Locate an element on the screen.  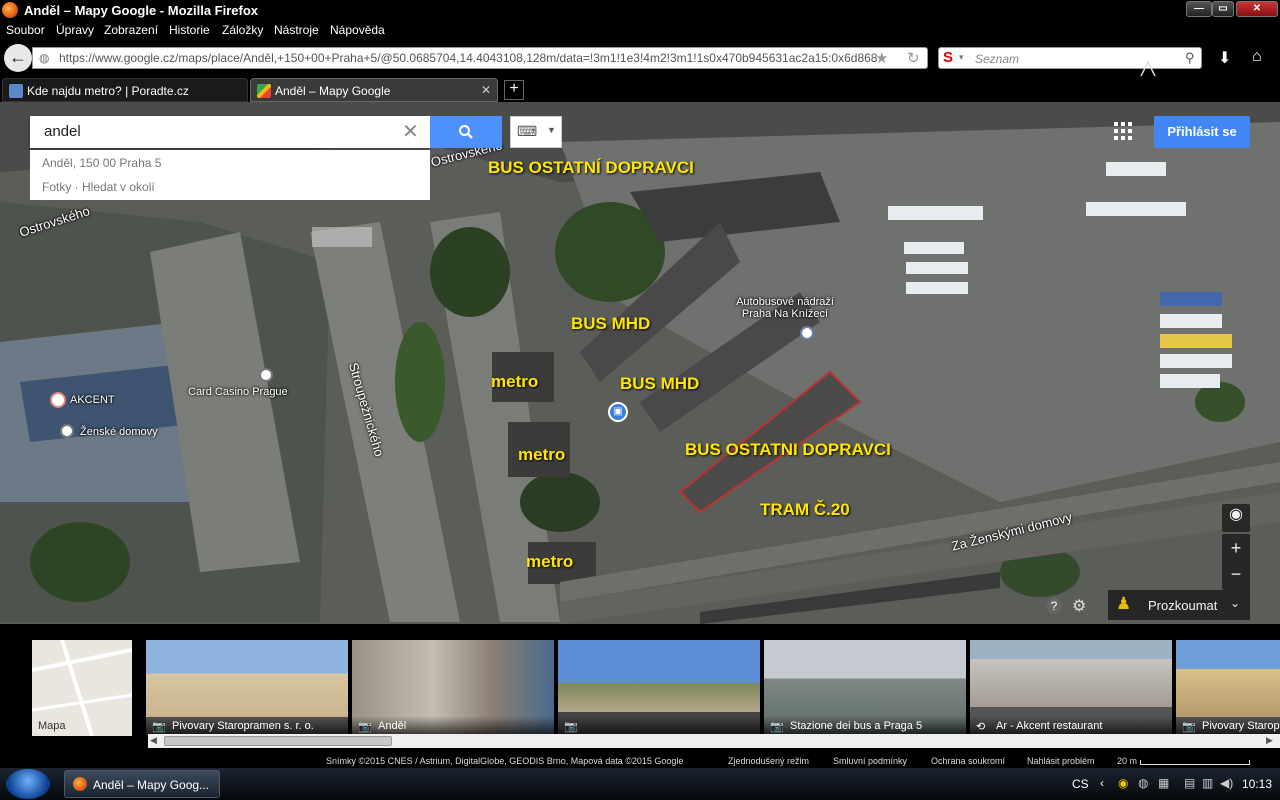
simple-mode-link: Zjednodušený režim is located at coordinates (768, 761).